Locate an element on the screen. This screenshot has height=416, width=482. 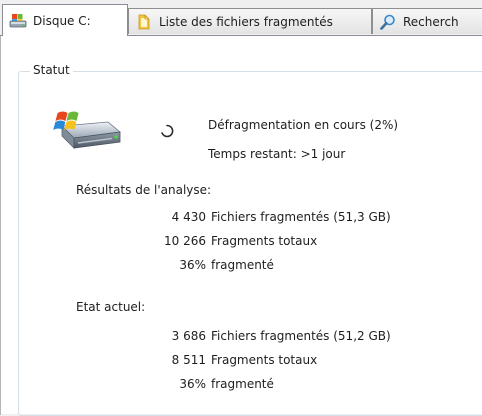
folder-icon is located at coordinates (144, 21).